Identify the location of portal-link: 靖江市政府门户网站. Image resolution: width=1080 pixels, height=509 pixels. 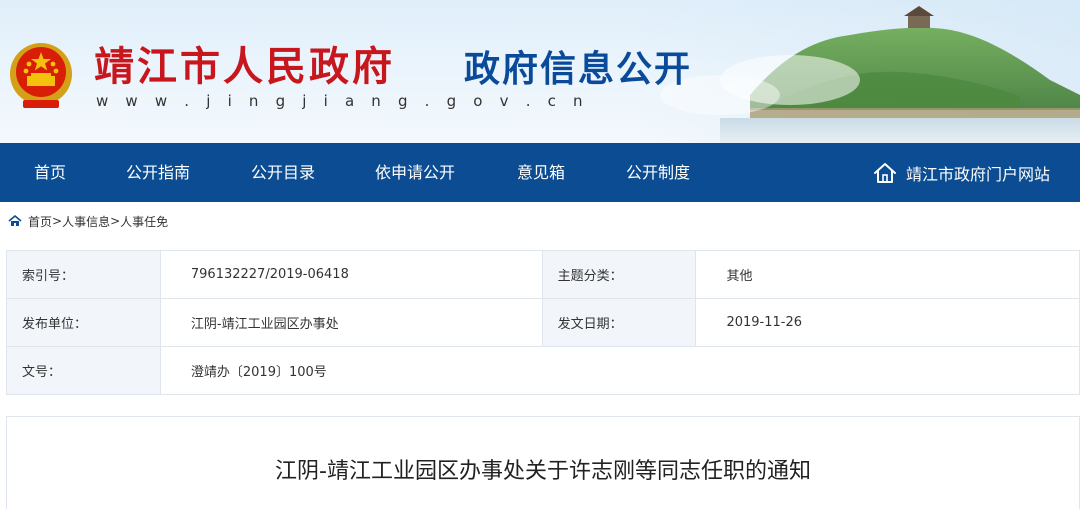
(961, 172).